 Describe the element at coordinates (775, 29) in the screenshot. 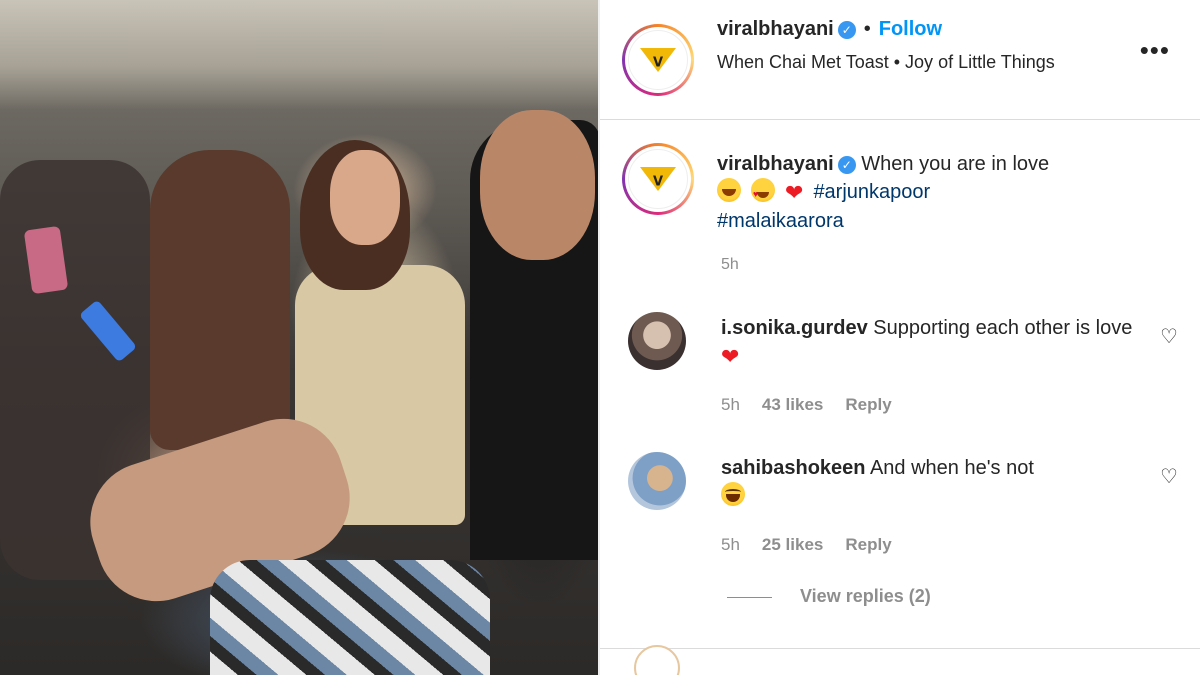

I see `header-username: viralbhayani` at that location.